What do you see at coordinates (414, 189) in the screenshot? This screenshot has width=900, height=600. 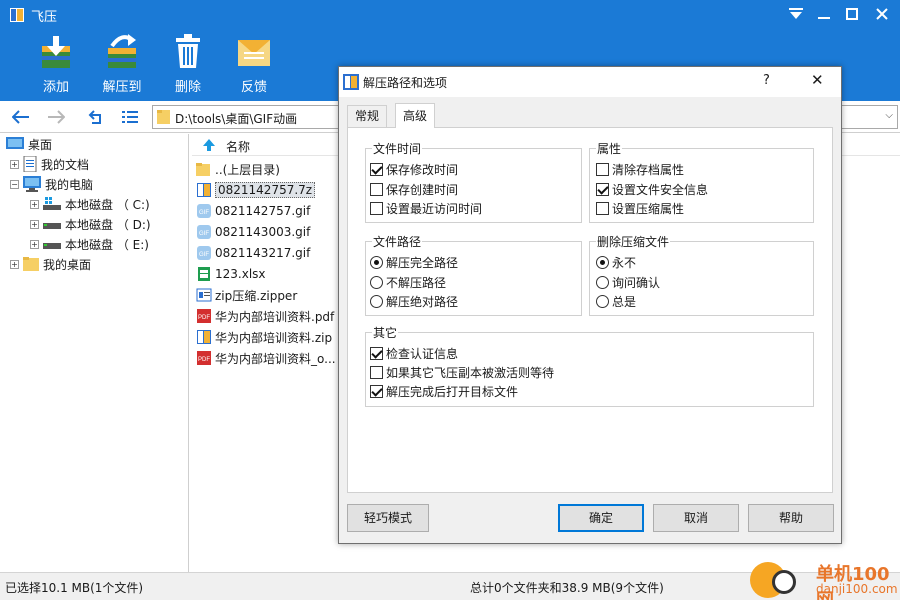 I see `keep-created-checkbox: 保存创建时间` at bounding box center [414, 189].